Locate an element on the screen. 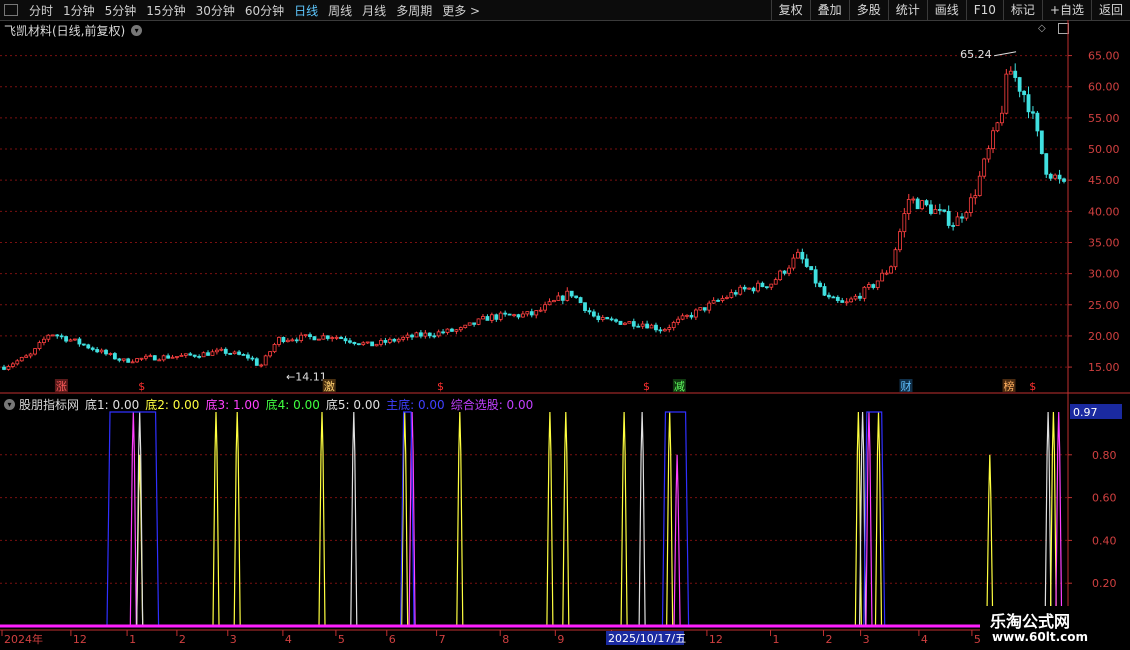 The width and height of the screenshot is (1130, 650). indicator-tick-label: 0.80 is located at coordinates (1104, 455).